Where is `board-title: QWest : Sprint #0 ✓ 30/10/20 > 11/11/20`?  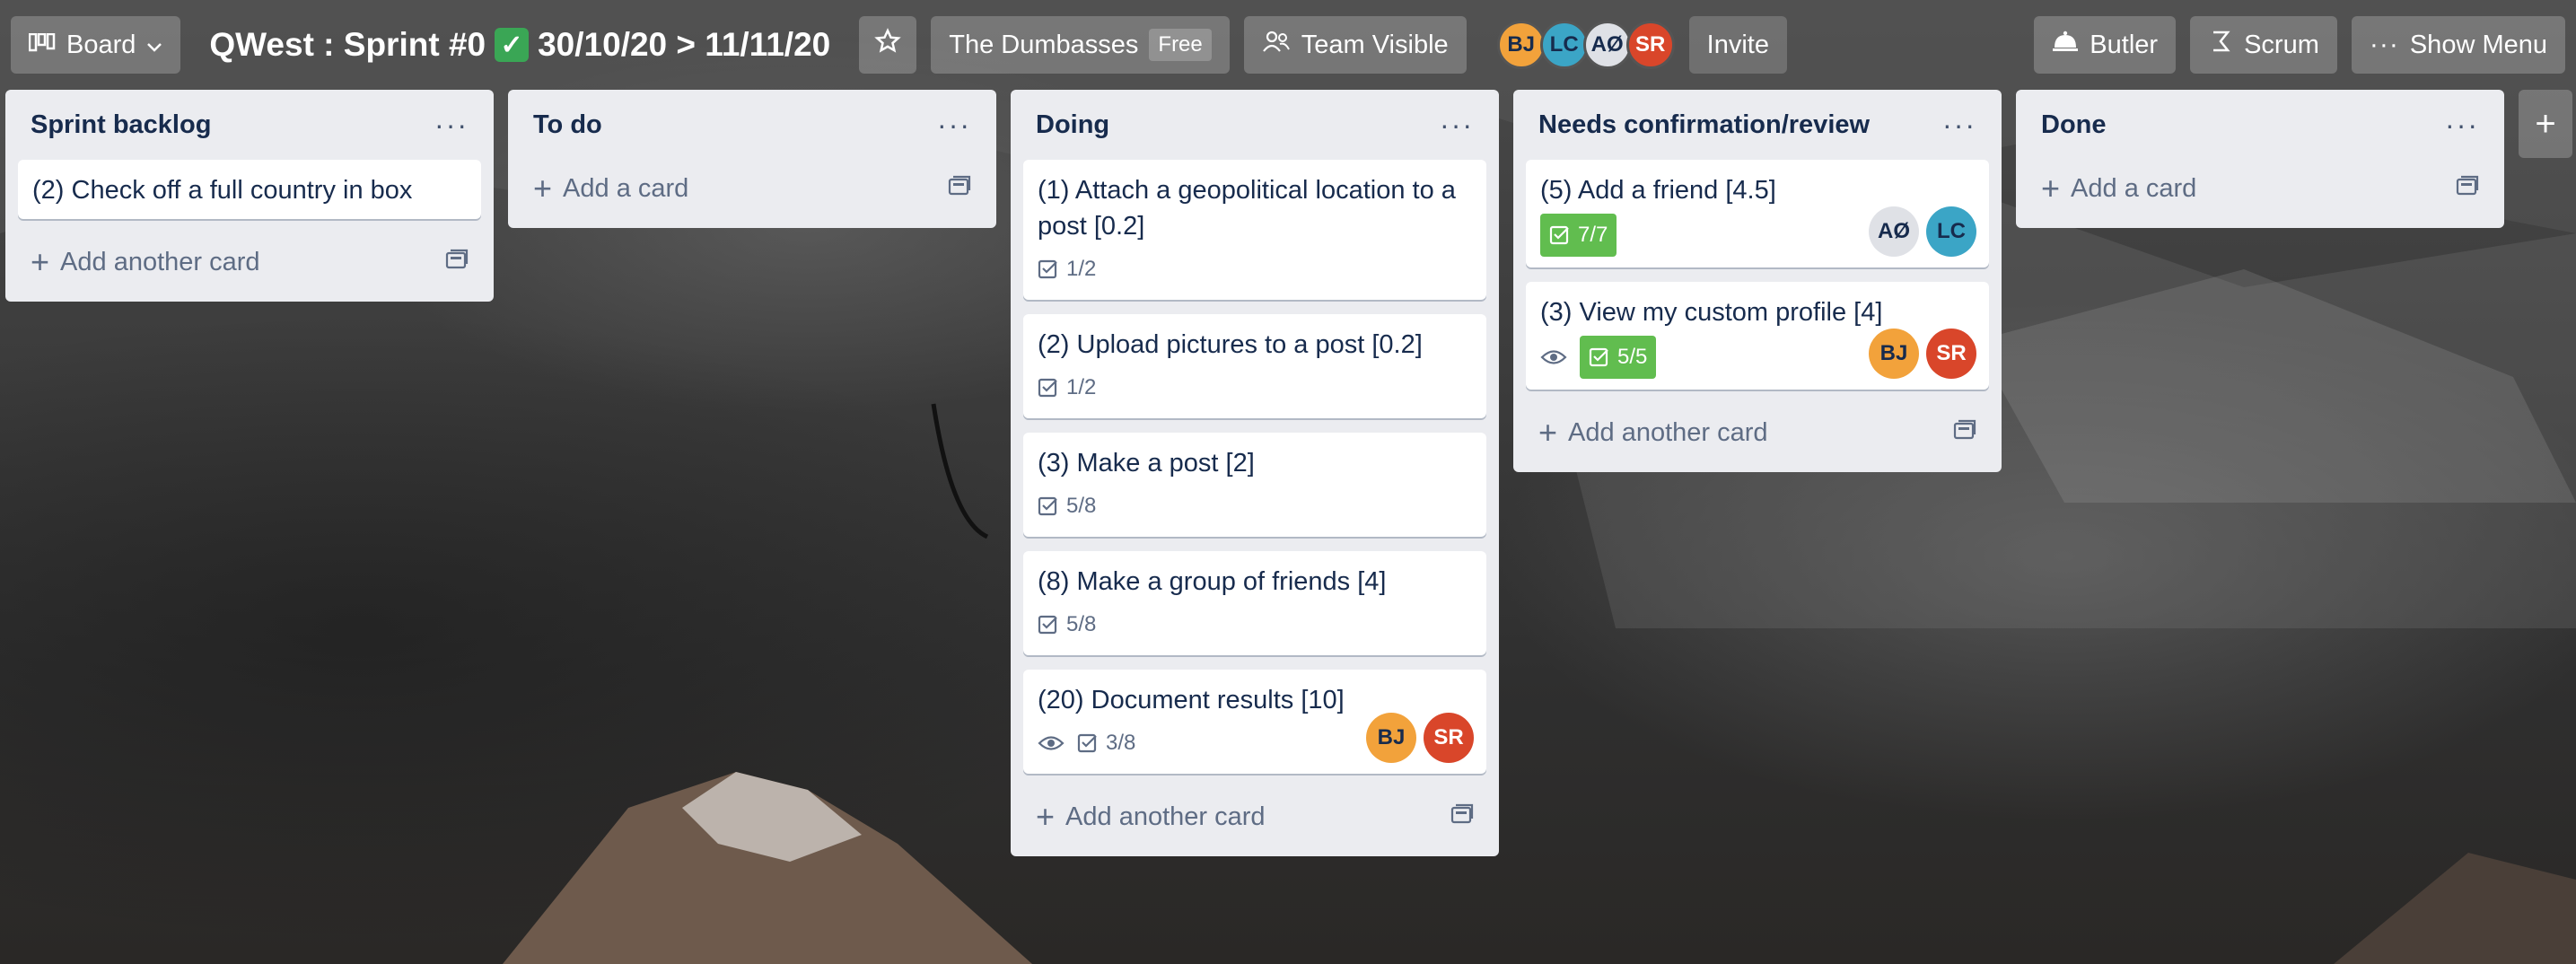 board-title: QWest : Sprint #0 ✓ 30/10/20 > 11/11/20 is located at coordinates (520, 45).